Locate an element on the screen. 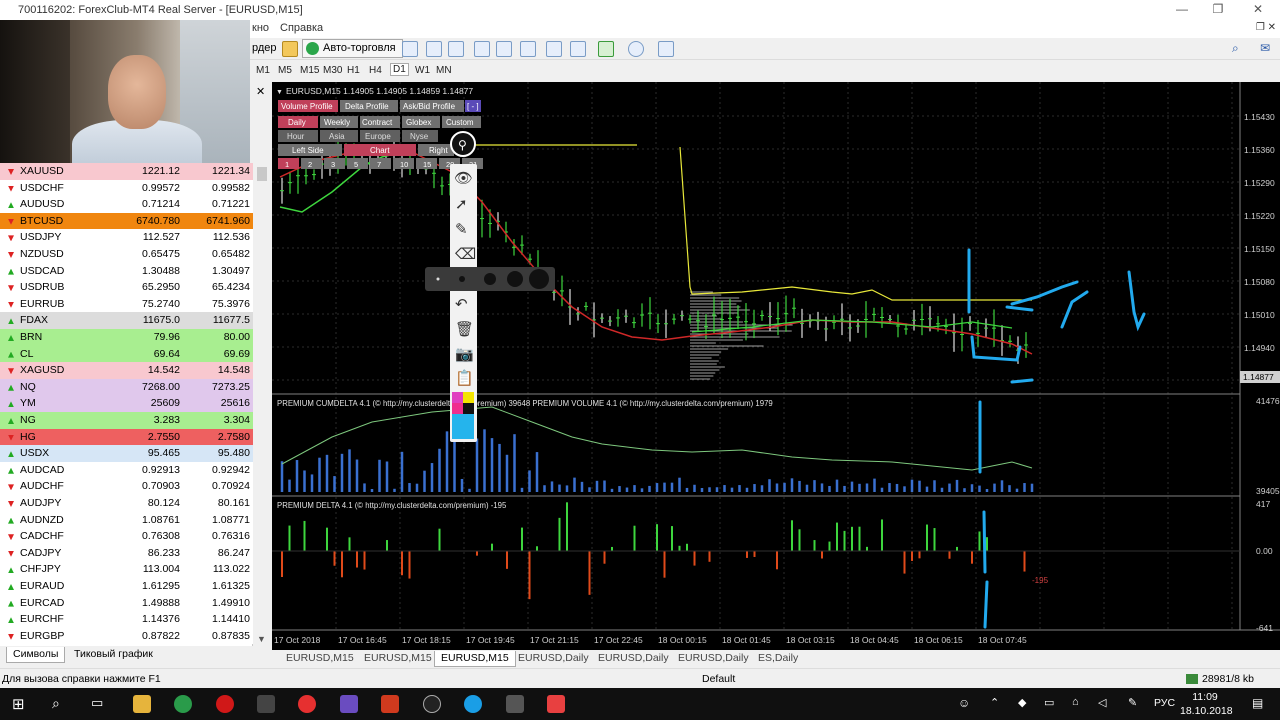 The height and width of the screenshot is (720, 1280). market-watch-row: NG 3.283 3.304 is located at coordinates (126, 420).